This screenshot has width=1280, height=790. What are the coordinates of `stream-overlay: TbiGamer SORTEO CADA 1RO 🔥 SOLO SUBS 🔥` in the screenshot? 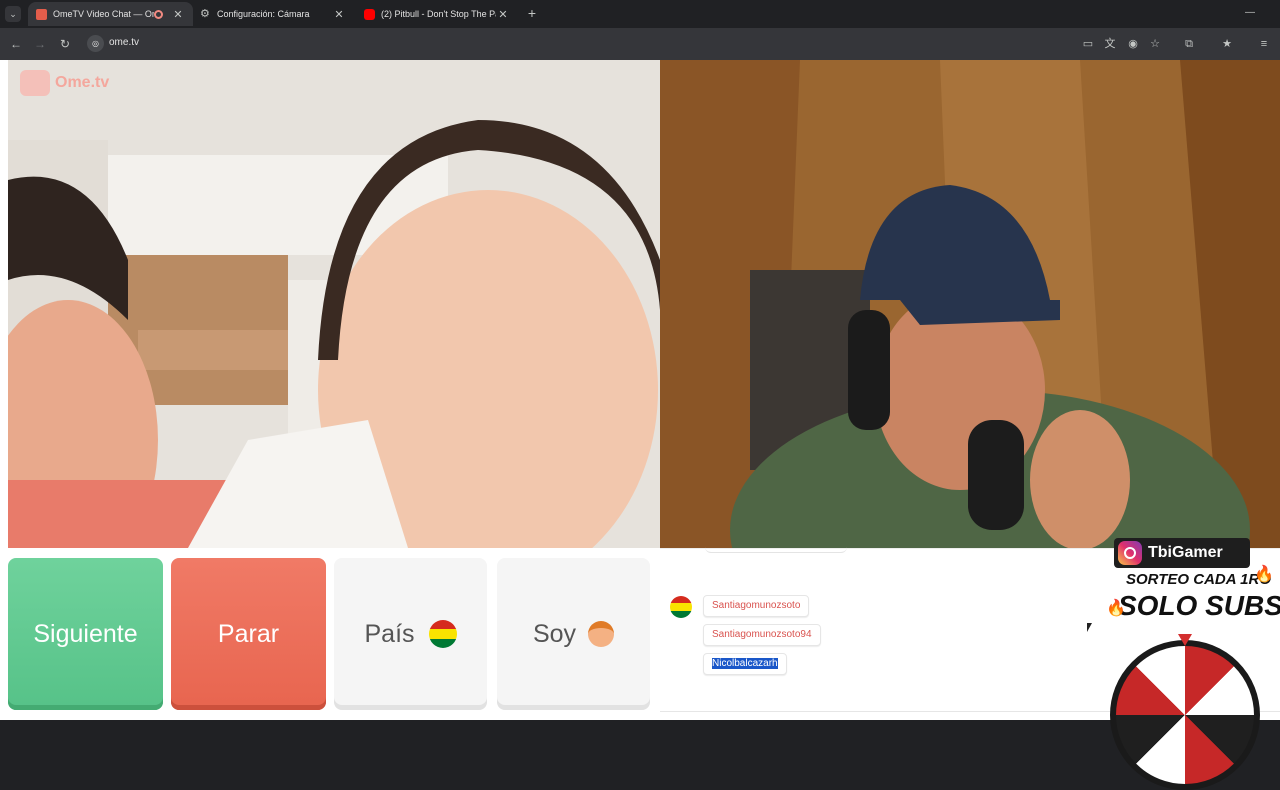 It's located at (1193, 664).